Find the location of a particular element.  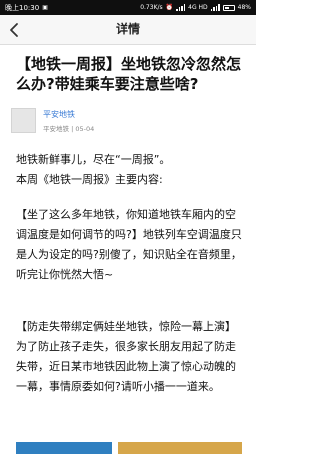

alarm-icon: ⏰ is located at coordinates (169, 7).